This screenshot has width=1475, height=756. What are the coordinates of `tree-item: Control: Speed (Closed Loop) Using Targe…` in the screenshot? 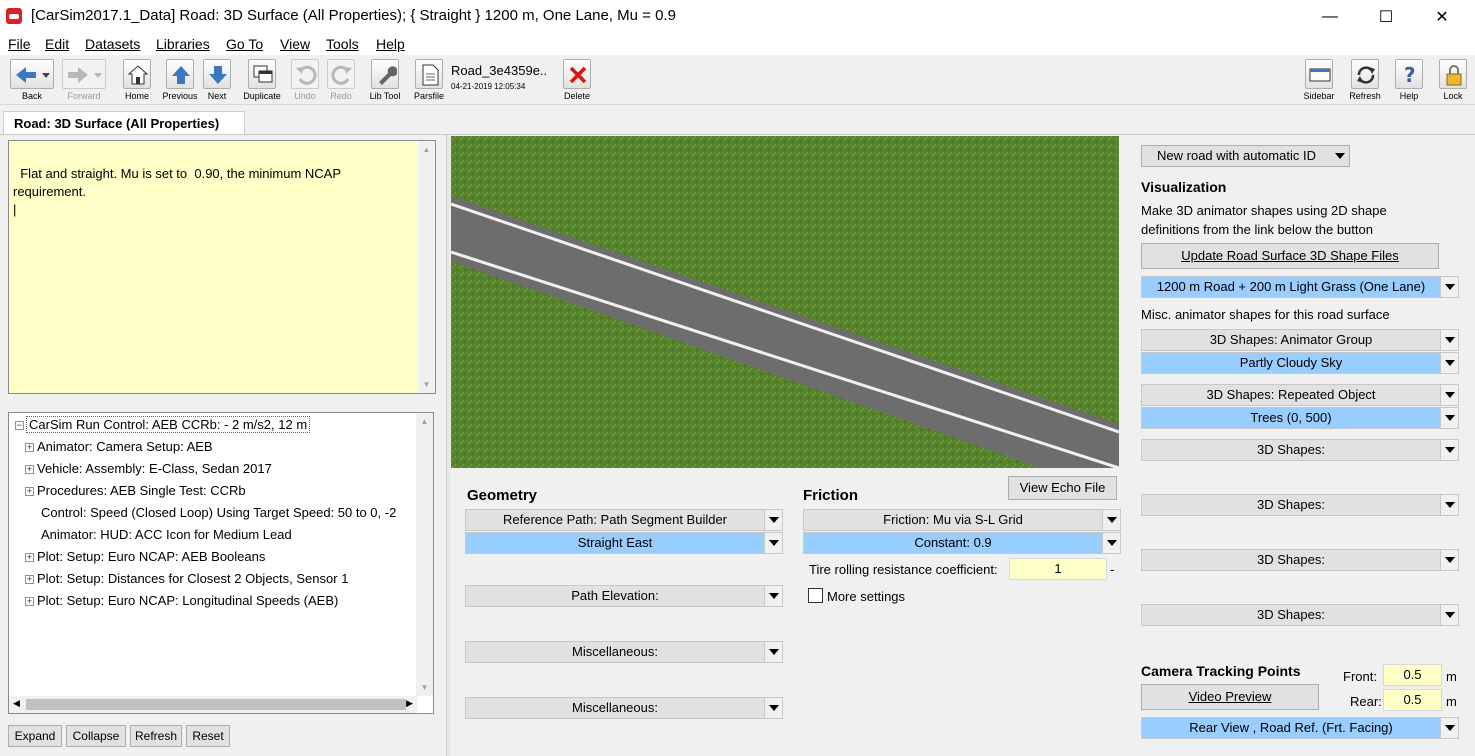 It's located at (218, 515).